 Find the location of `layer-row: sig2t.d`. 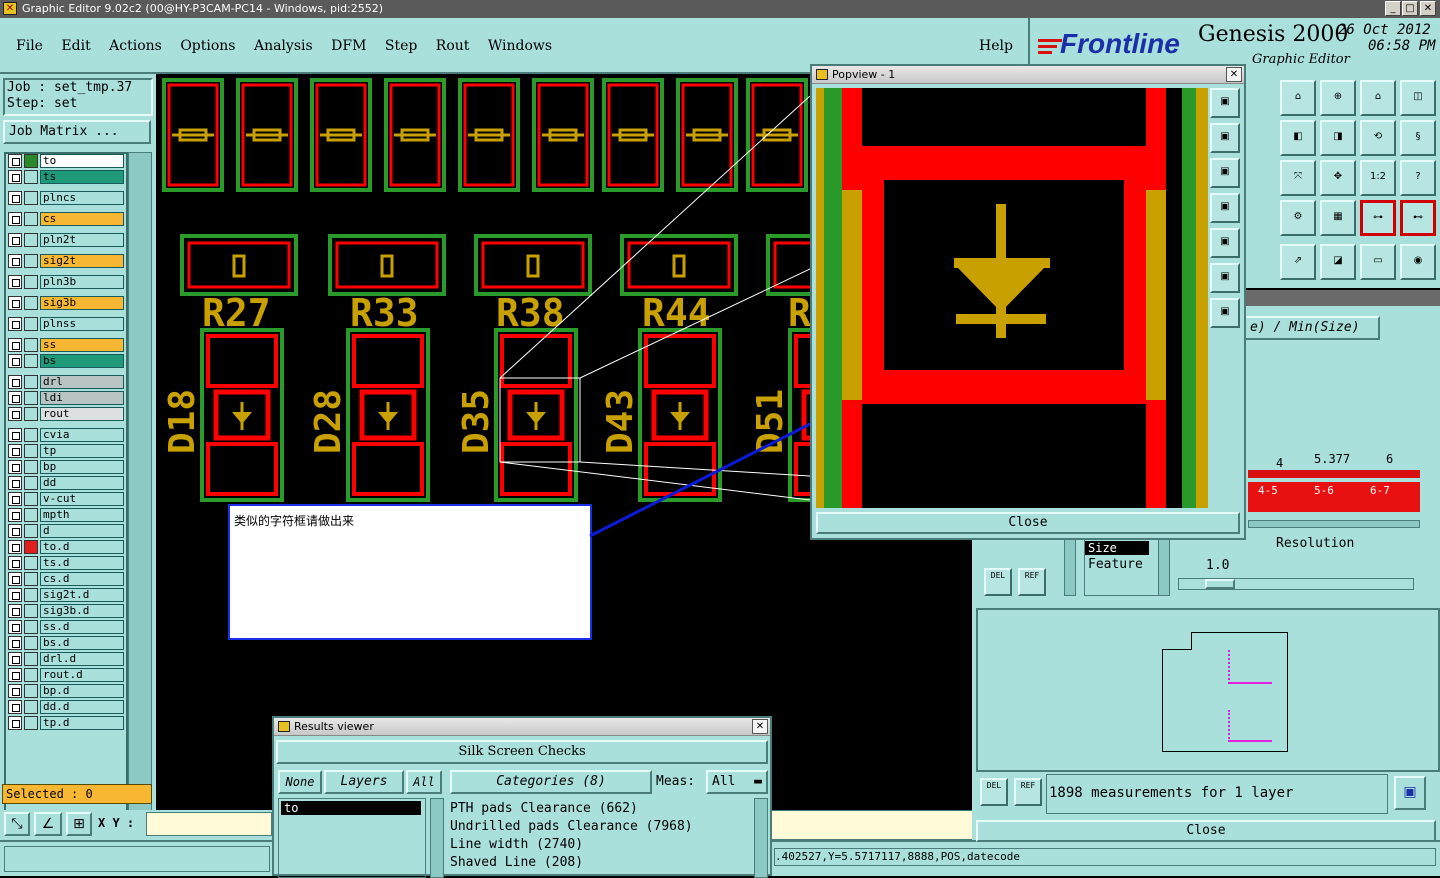

layer-row: sig2t.d is located at coordinates (66, 595).